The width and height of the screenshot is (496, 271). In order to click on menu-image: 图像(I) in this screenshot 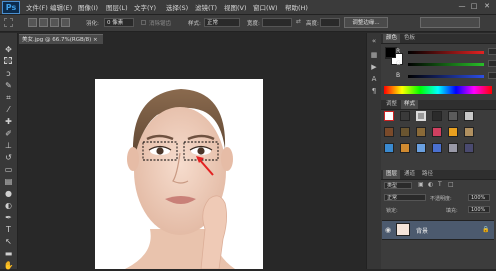, I will do `click(88, 7)`.